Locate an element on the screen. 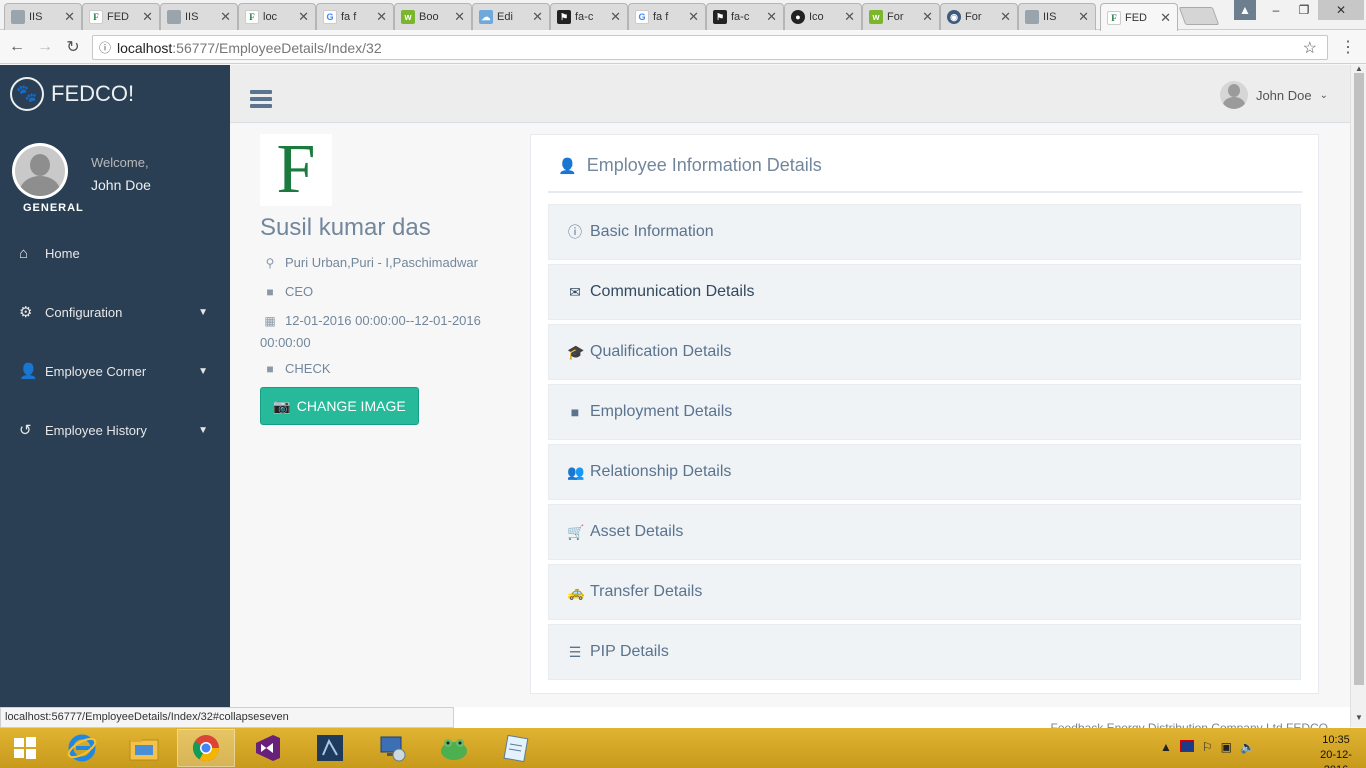 The width and height of the screenshot is (1366, 768). camera-icon: 📷 is located at coordinates (282, 405).